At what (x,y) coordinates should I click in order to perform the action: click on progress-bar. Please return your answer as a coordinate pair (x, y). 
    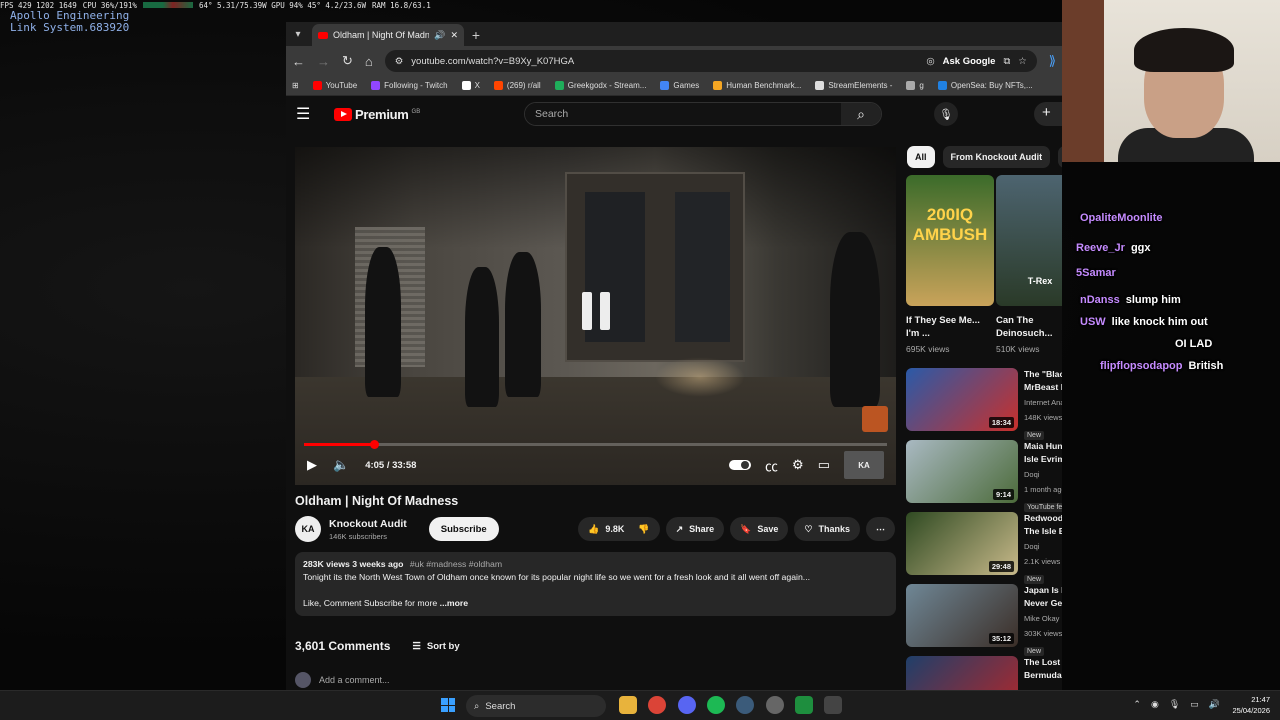
    Looking at the image, I should click on (595, 444).